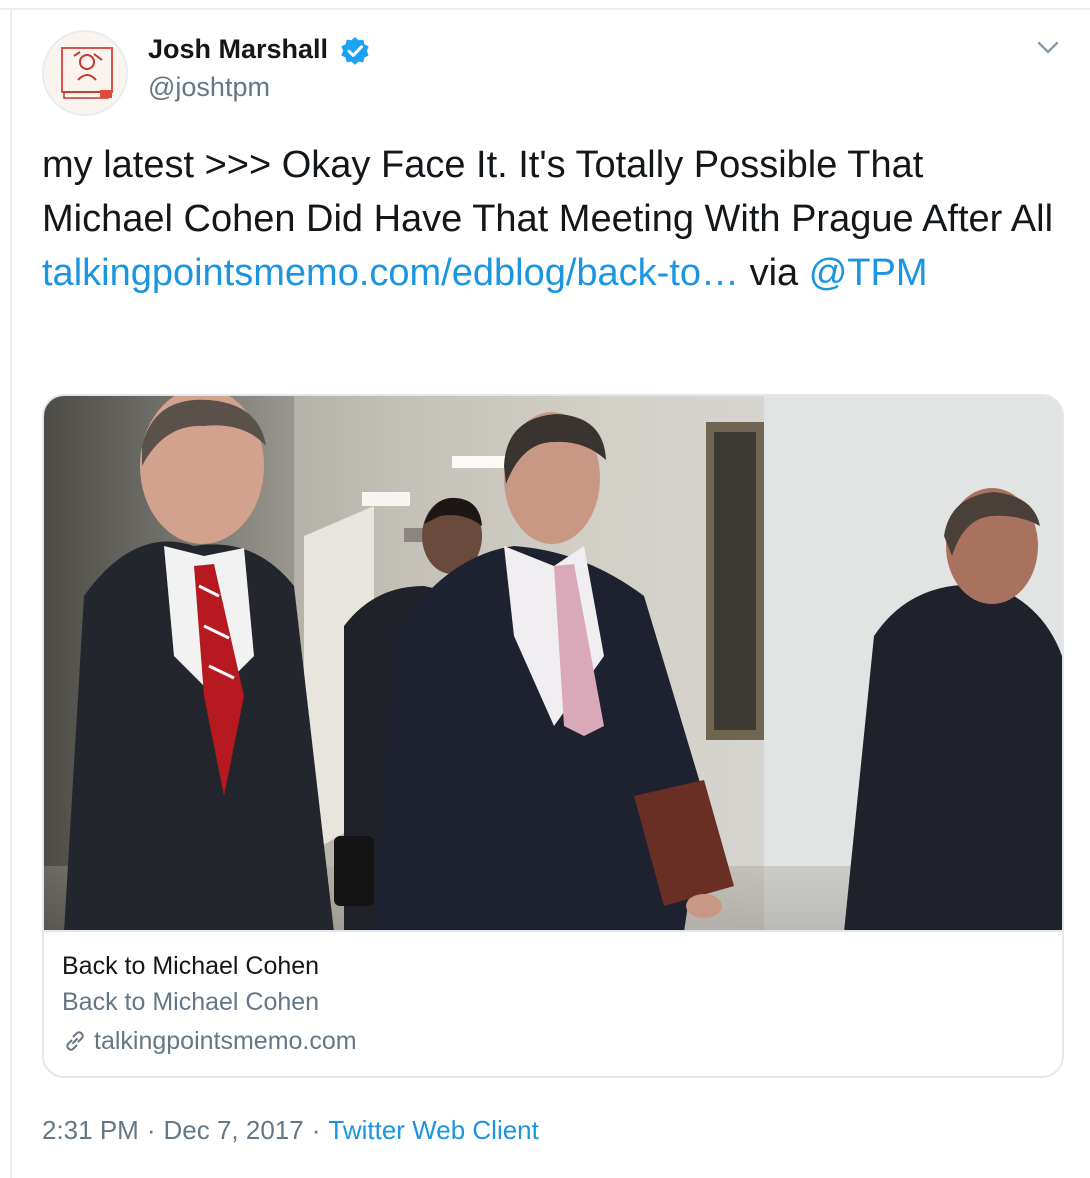 This screenshot has width=1090, height=1178. What do you see at coordinates (774, 273) in the screenshot?
I see `tweet-text-via: via` at bounding box center [774, 273].